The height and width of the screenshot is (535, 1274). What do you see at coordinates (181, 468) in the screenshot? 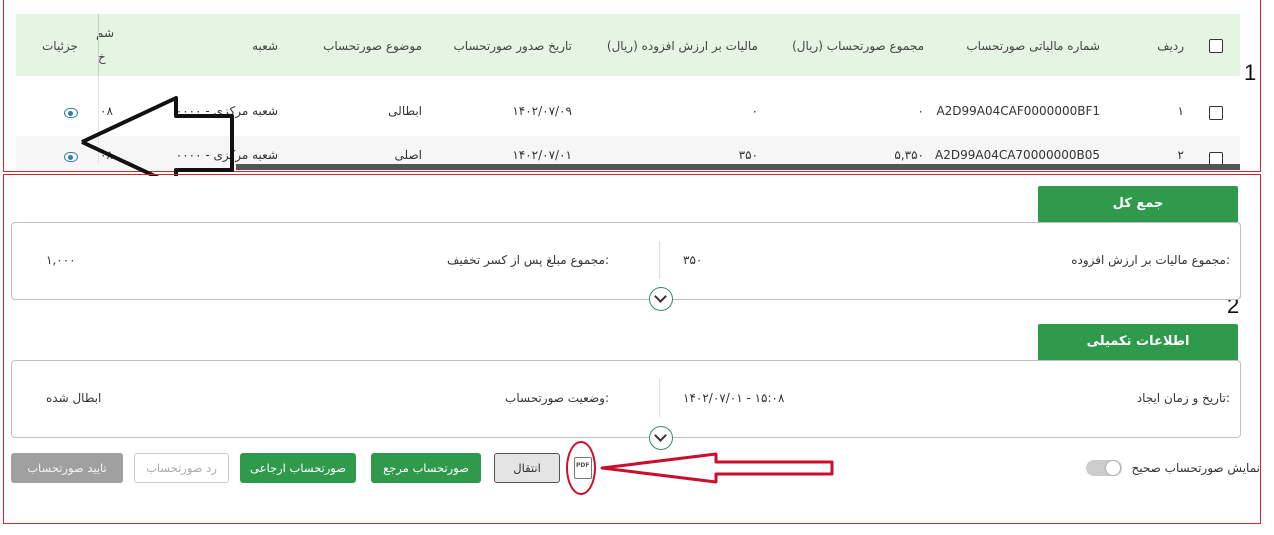
I see `reject-invoice-button: رد صورتحساب` at bounding box center [181, 468].